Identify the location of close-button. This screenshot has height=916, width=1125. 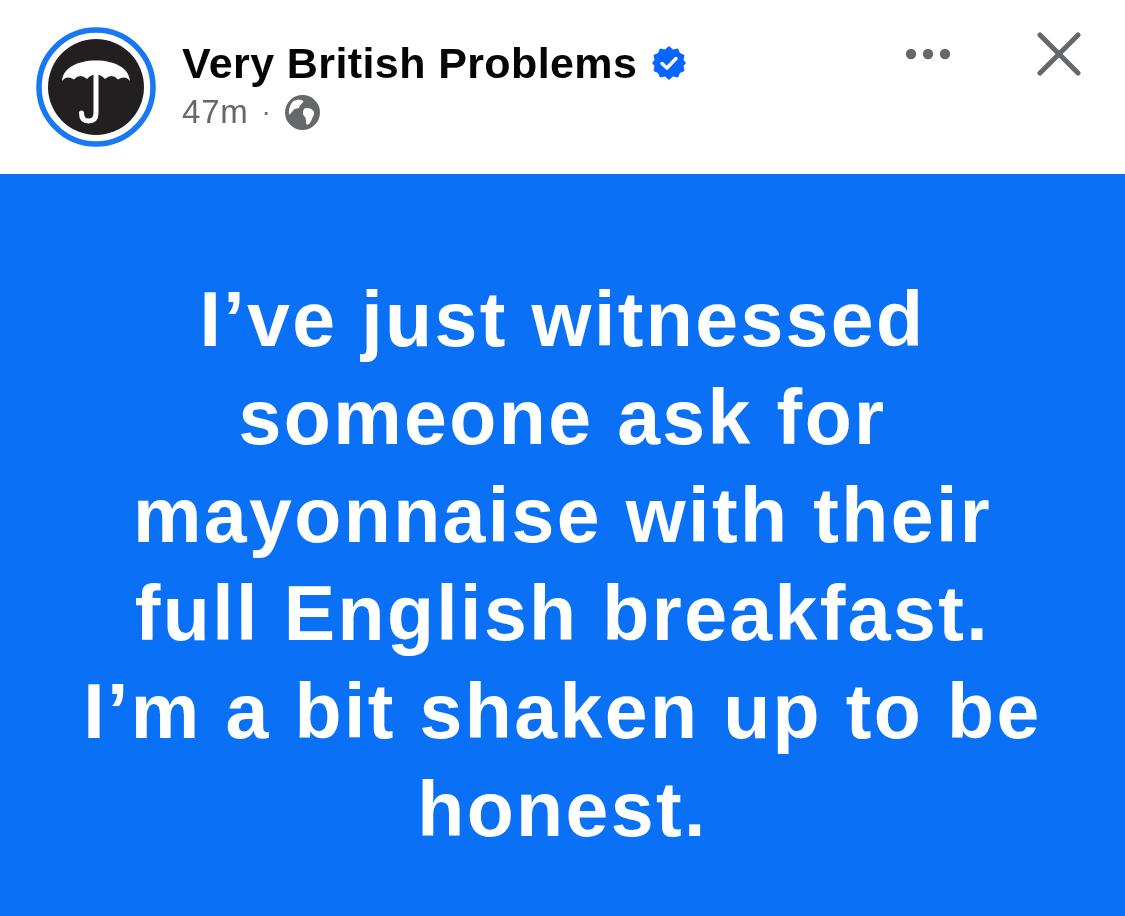
(1059, 54).